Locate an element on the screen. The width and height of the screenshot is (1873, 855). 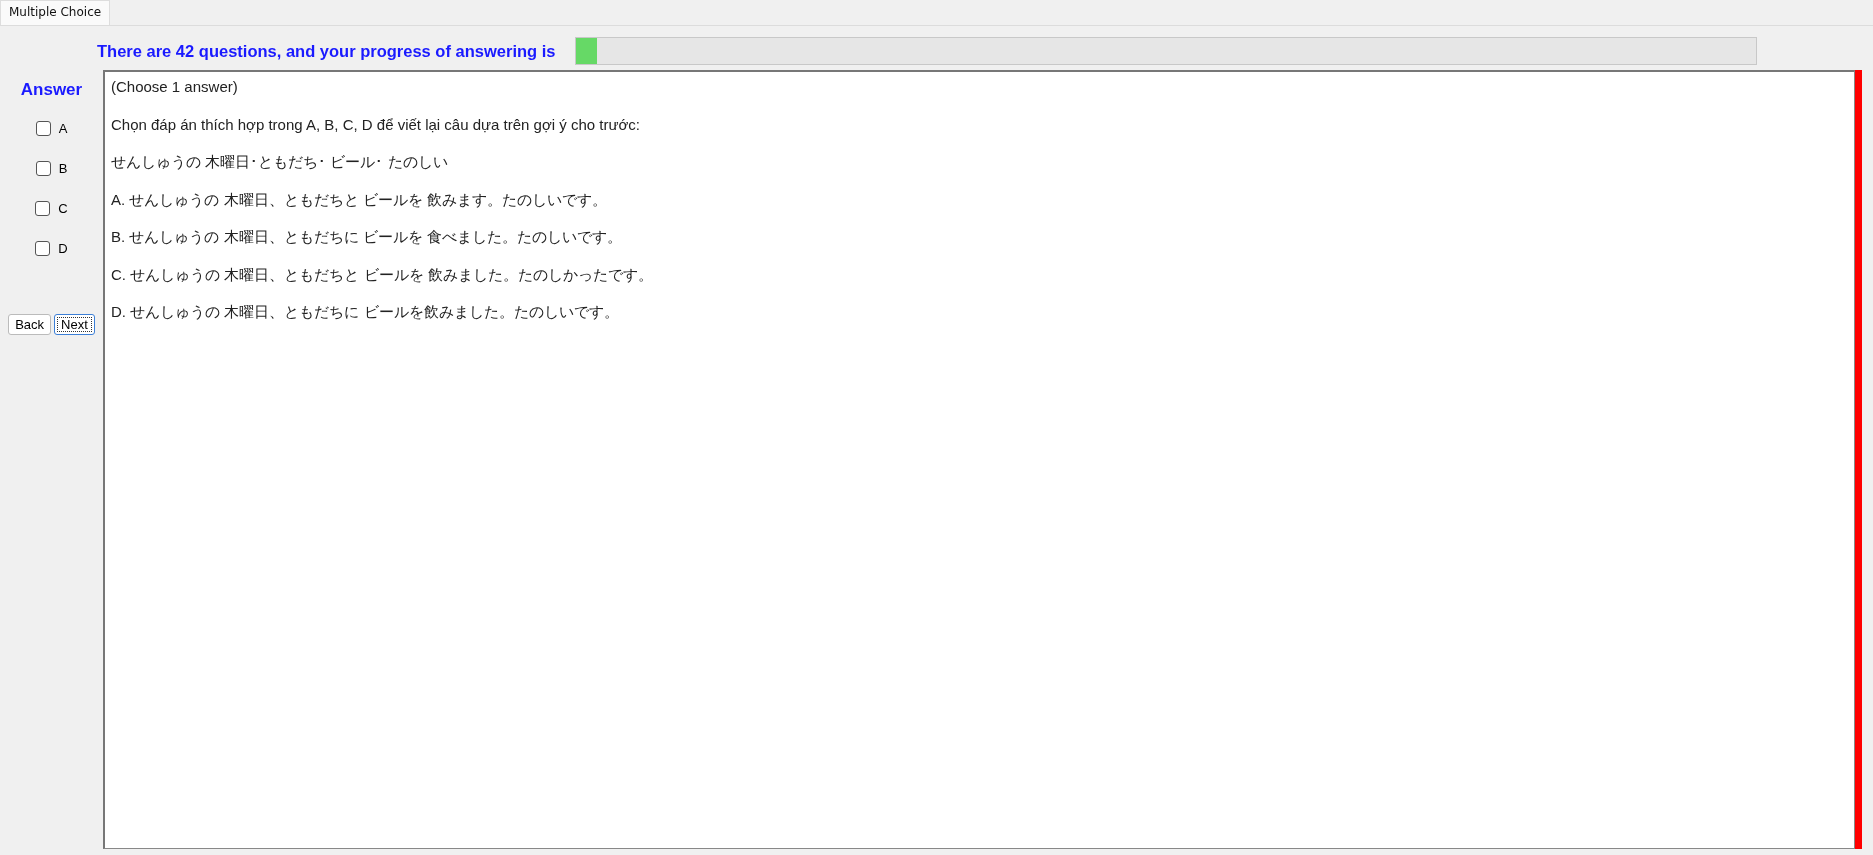
question-text: C. せんしゅうの 木曜日、ともだちと ビールを 飲みました。たのしかったです。 is located at coordinates (382, 275).